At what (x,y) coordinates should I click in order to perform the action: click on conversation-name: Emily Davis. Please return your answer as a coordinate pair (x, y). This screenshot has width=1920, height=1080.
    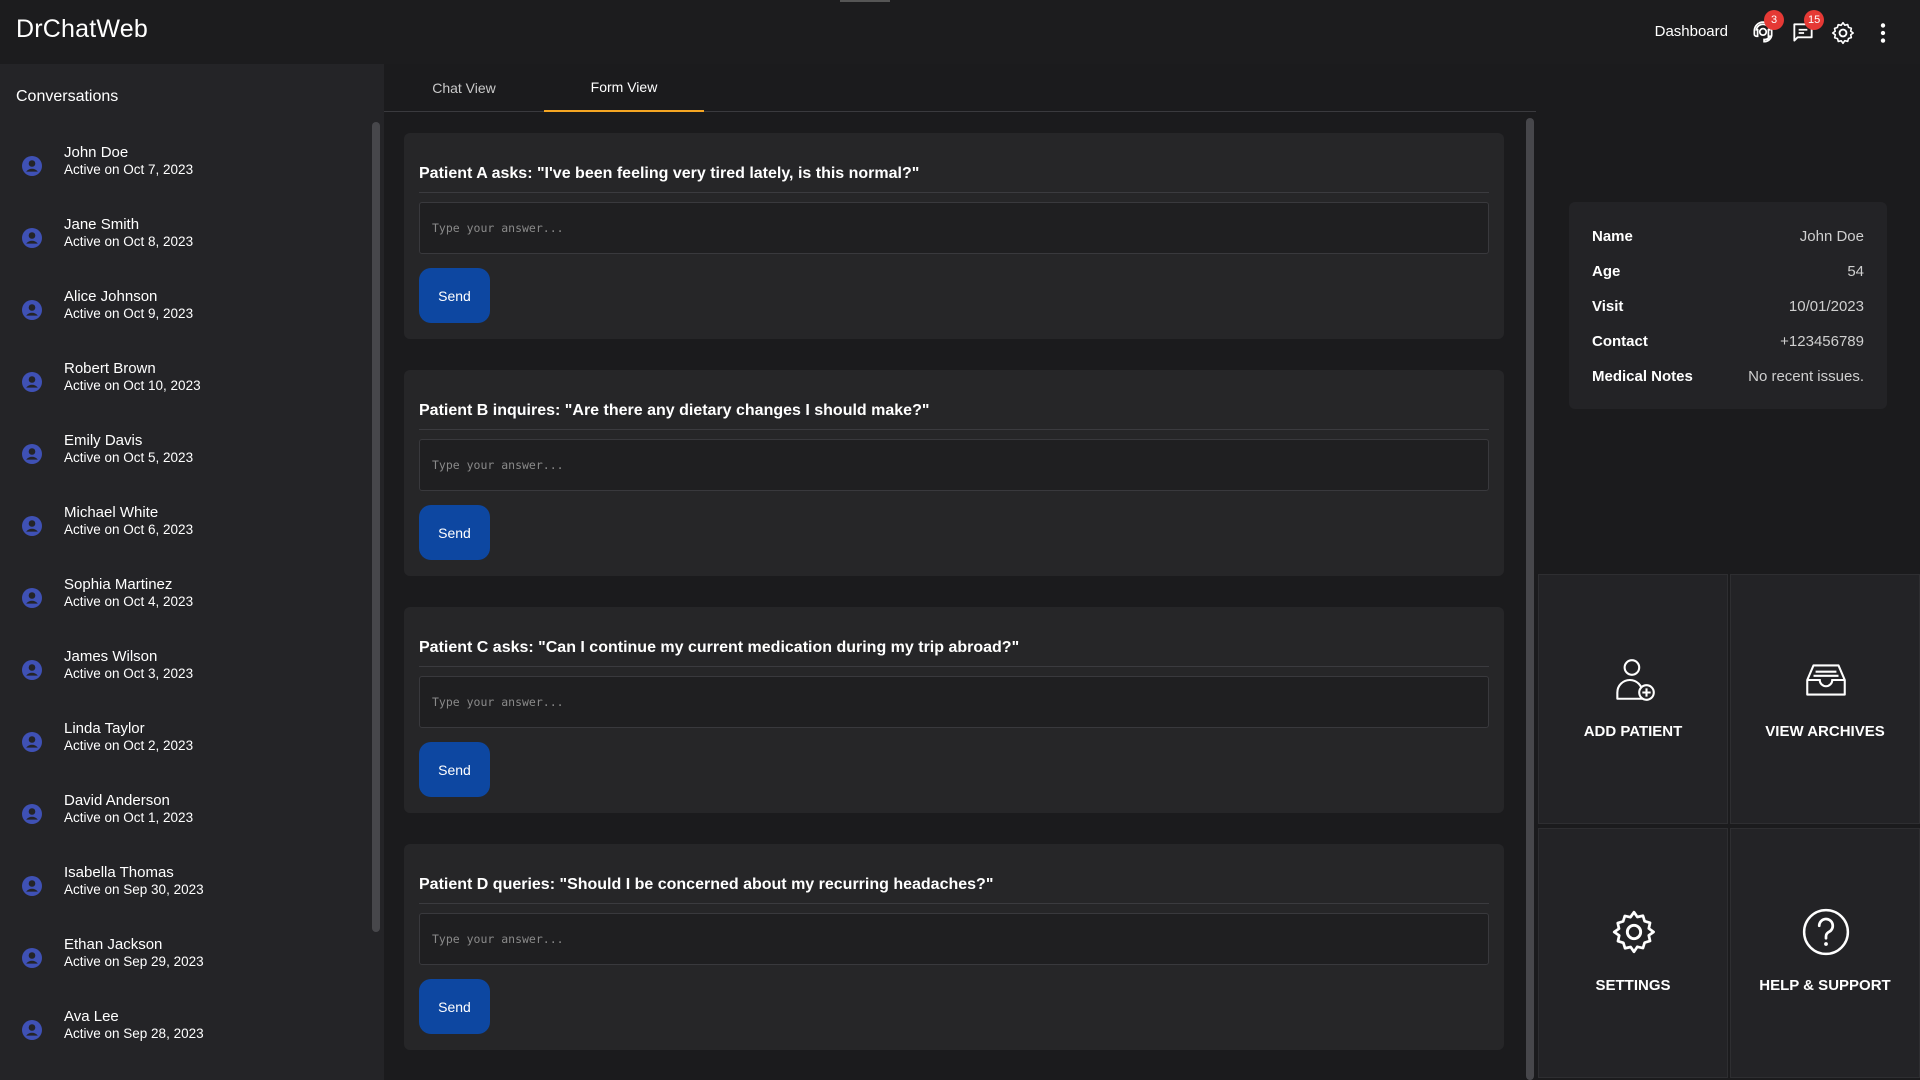
    Looking at the image, I should click on (103, 440).